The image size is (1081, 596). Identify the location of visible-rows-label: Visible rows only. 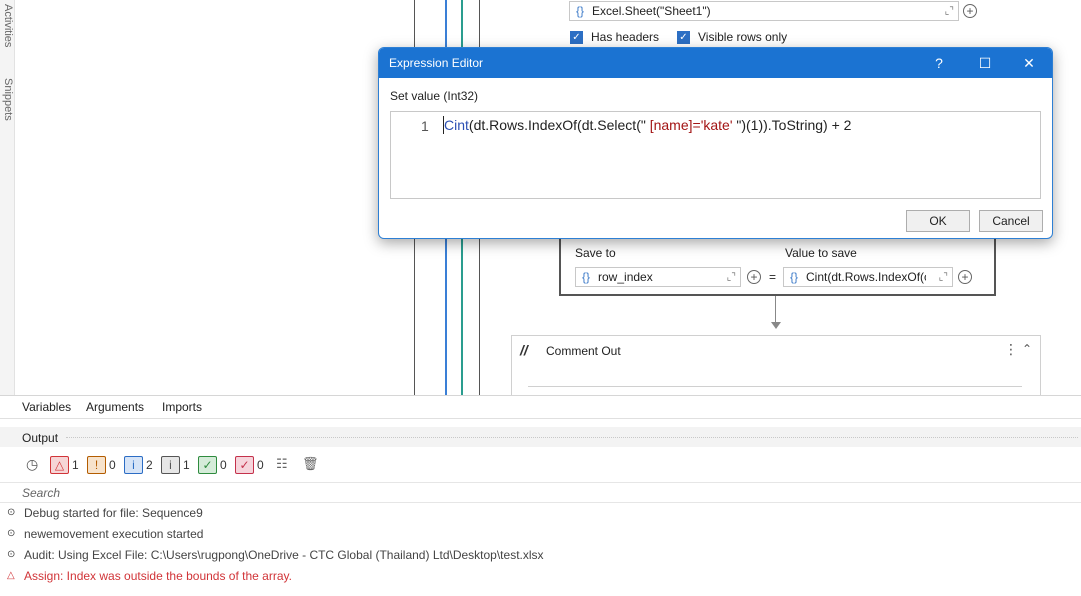
(743, 37).